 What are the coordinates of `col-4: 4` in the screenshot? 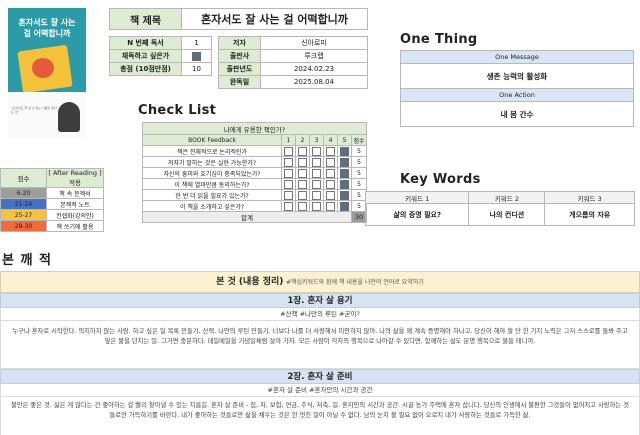 It's located at (330, 140).